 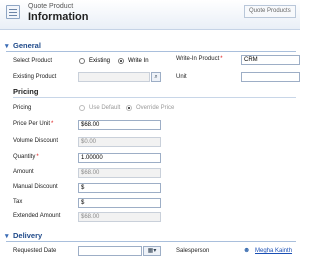 I want to click on existing-product-label: Existing Product, so click(x=35, y=77).